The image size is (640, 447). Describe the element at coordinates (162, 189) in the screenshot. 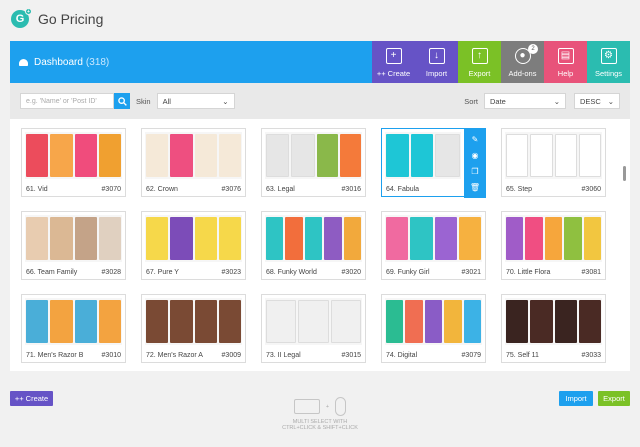

I see `table-name: 62. Crown` at that location.